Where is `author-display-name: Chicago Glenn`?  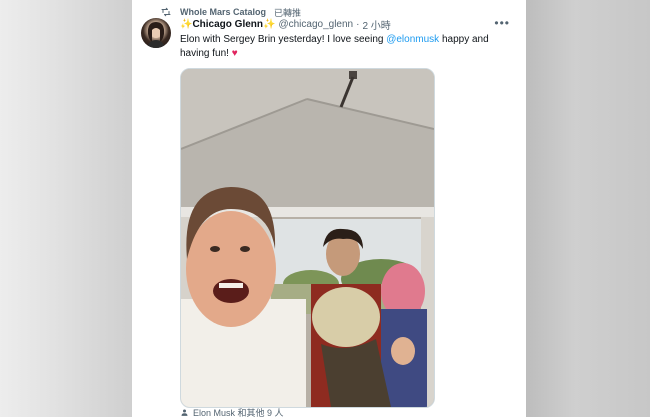
author-display-name: Chicago Glenn is located at coordinates (227, 24).